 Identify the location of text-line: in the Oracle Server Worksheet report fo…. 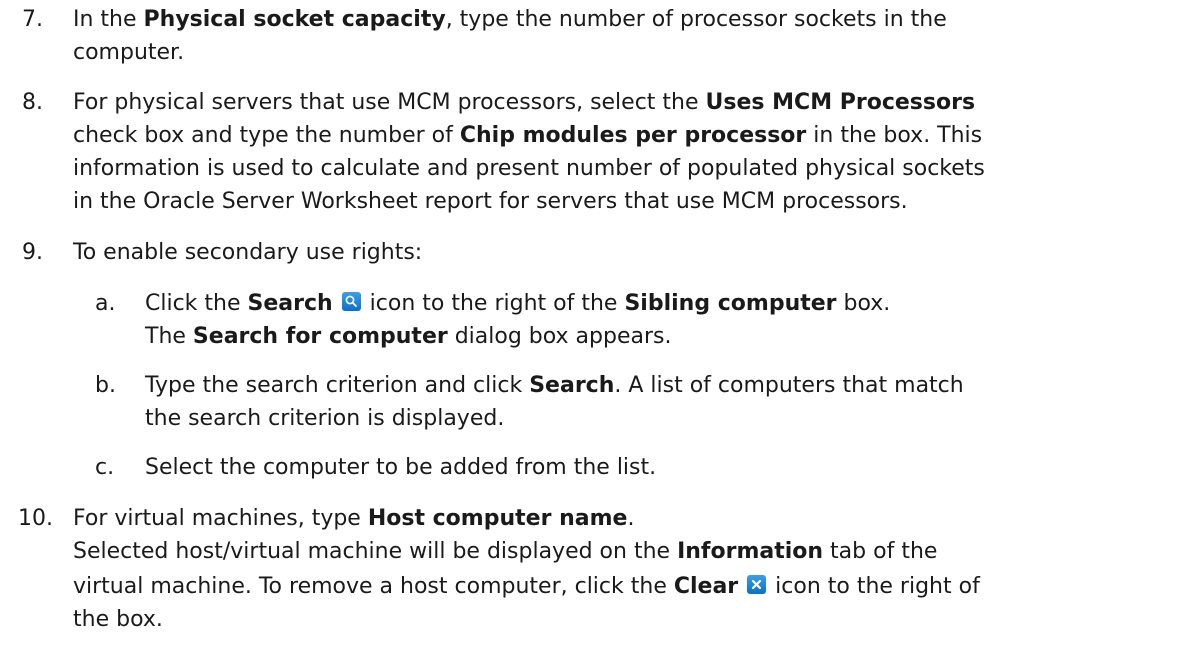
(490, 201).